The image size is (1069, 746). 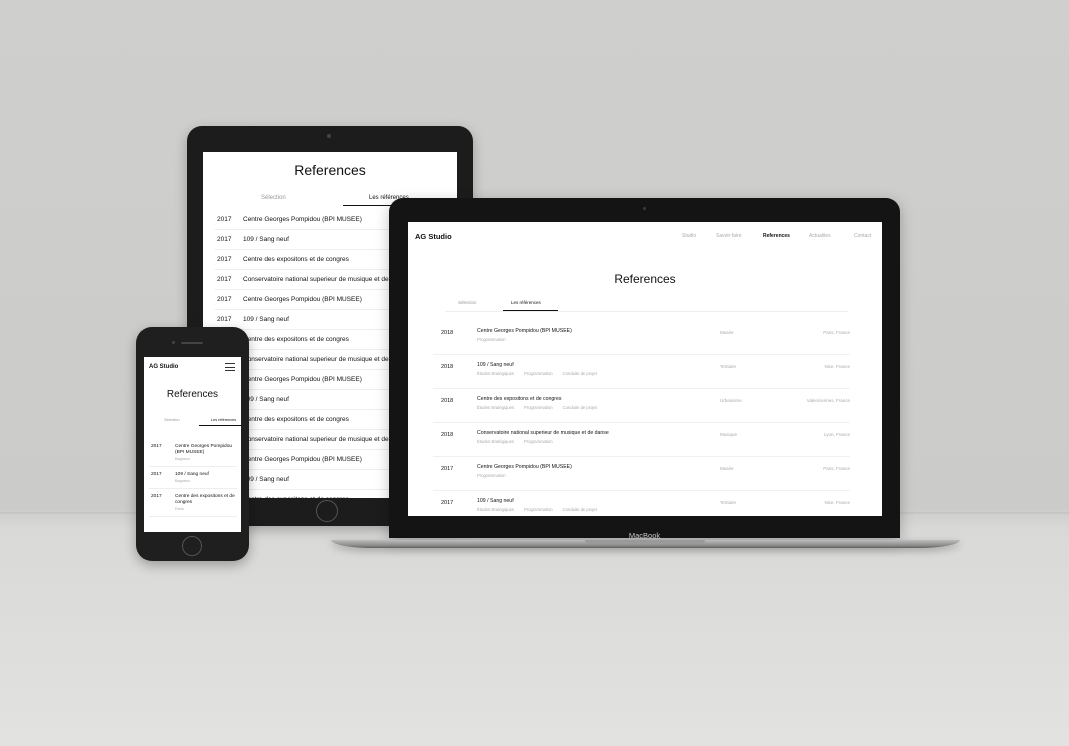 I want to click on laptop-brand-label: MacBook, so click(x=644, y=535).